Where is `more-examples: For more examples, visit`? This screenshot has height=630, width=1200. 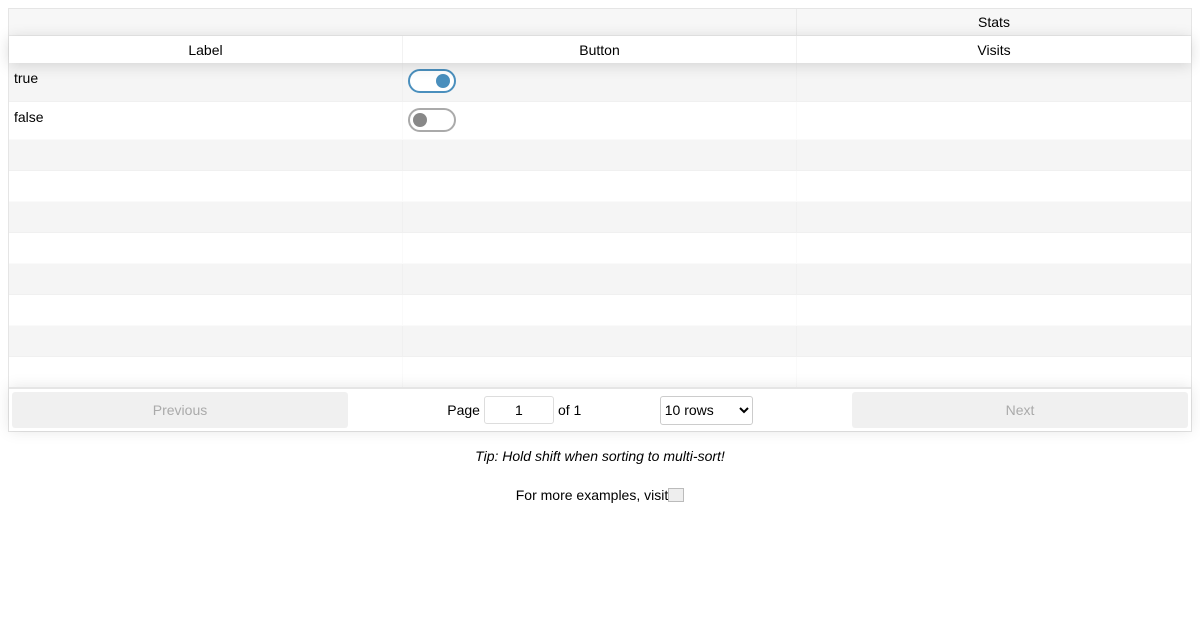 more-examples: For more examples, visit is located at coordinates (600, 495).